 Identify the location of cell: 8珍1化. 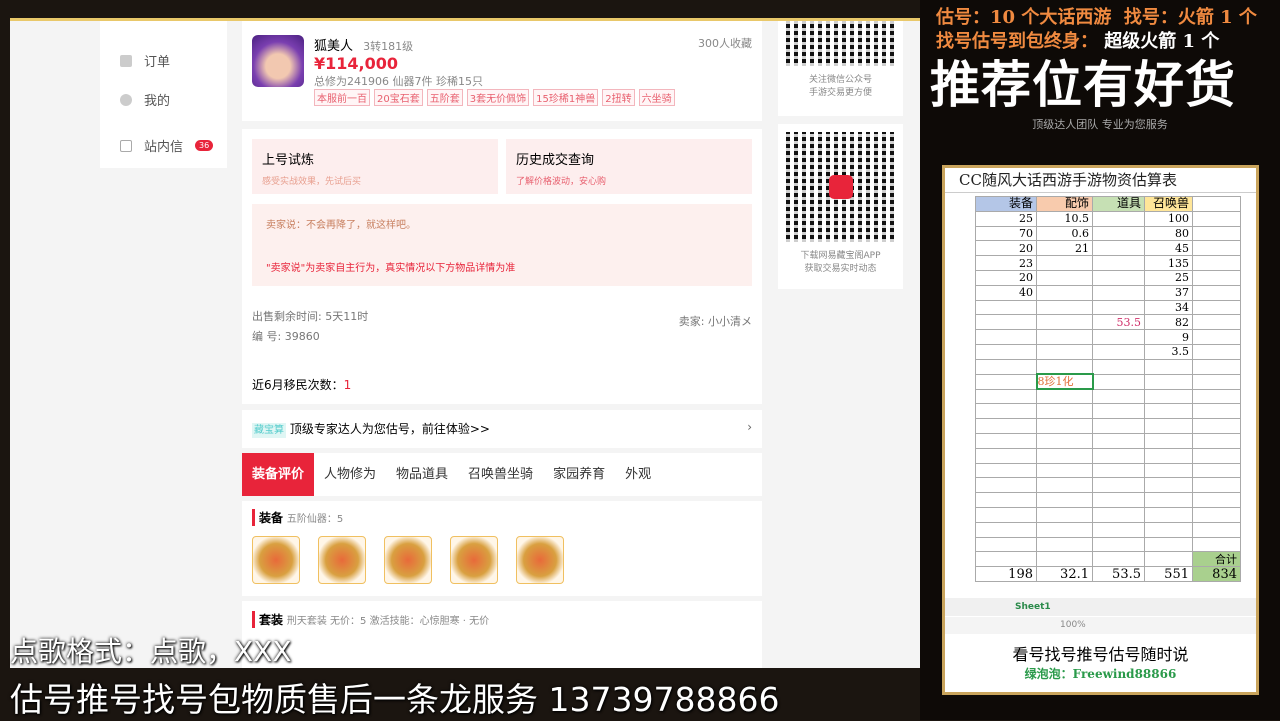
(1064, 382).